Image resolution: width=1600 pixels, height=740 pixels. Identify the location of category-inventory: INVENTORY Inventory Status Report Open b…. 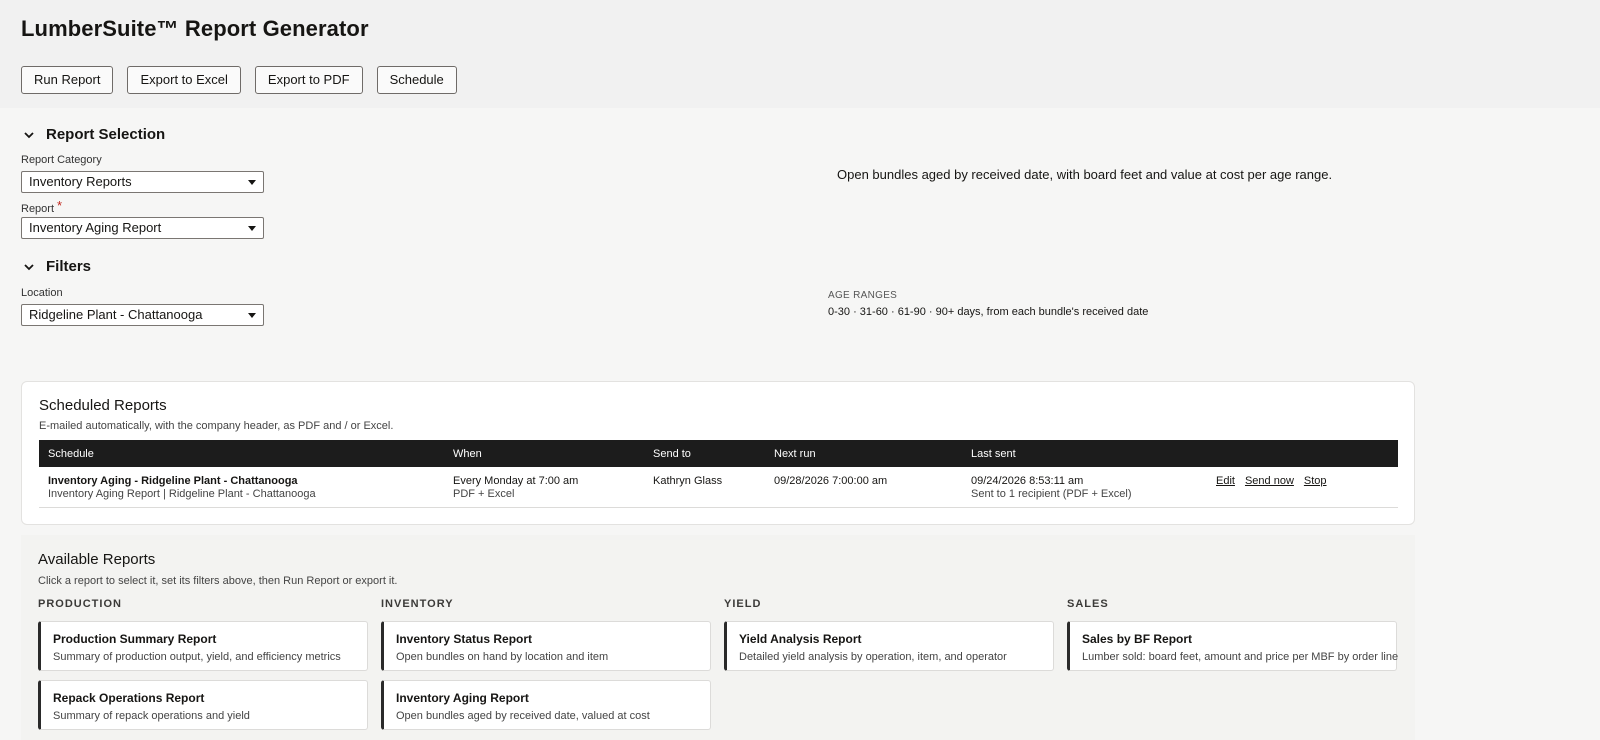
(546, 664).